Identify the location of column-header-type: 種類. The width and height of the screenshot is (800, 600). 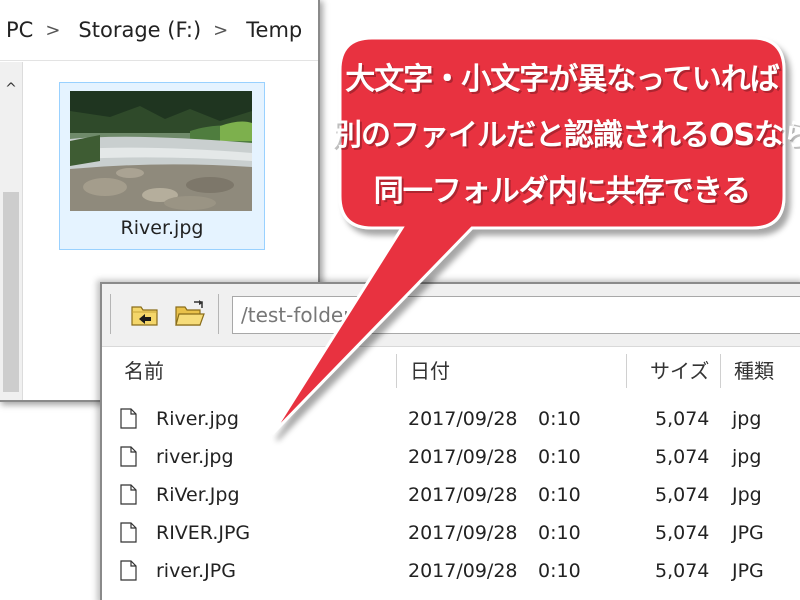
(754, 371).